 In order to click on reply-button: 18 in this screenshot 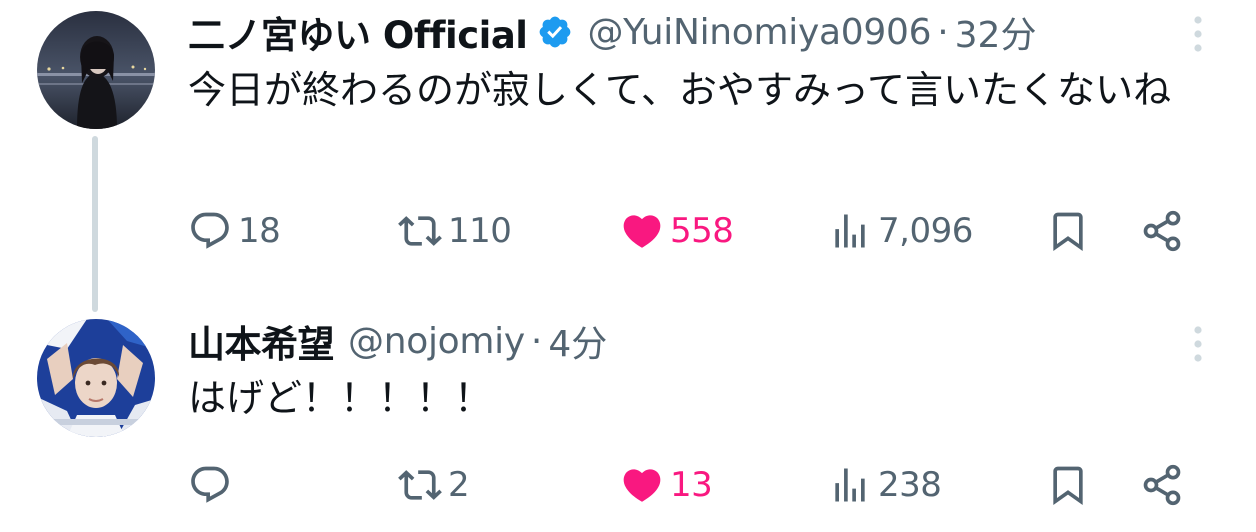, I will do `click(234, 231)`.